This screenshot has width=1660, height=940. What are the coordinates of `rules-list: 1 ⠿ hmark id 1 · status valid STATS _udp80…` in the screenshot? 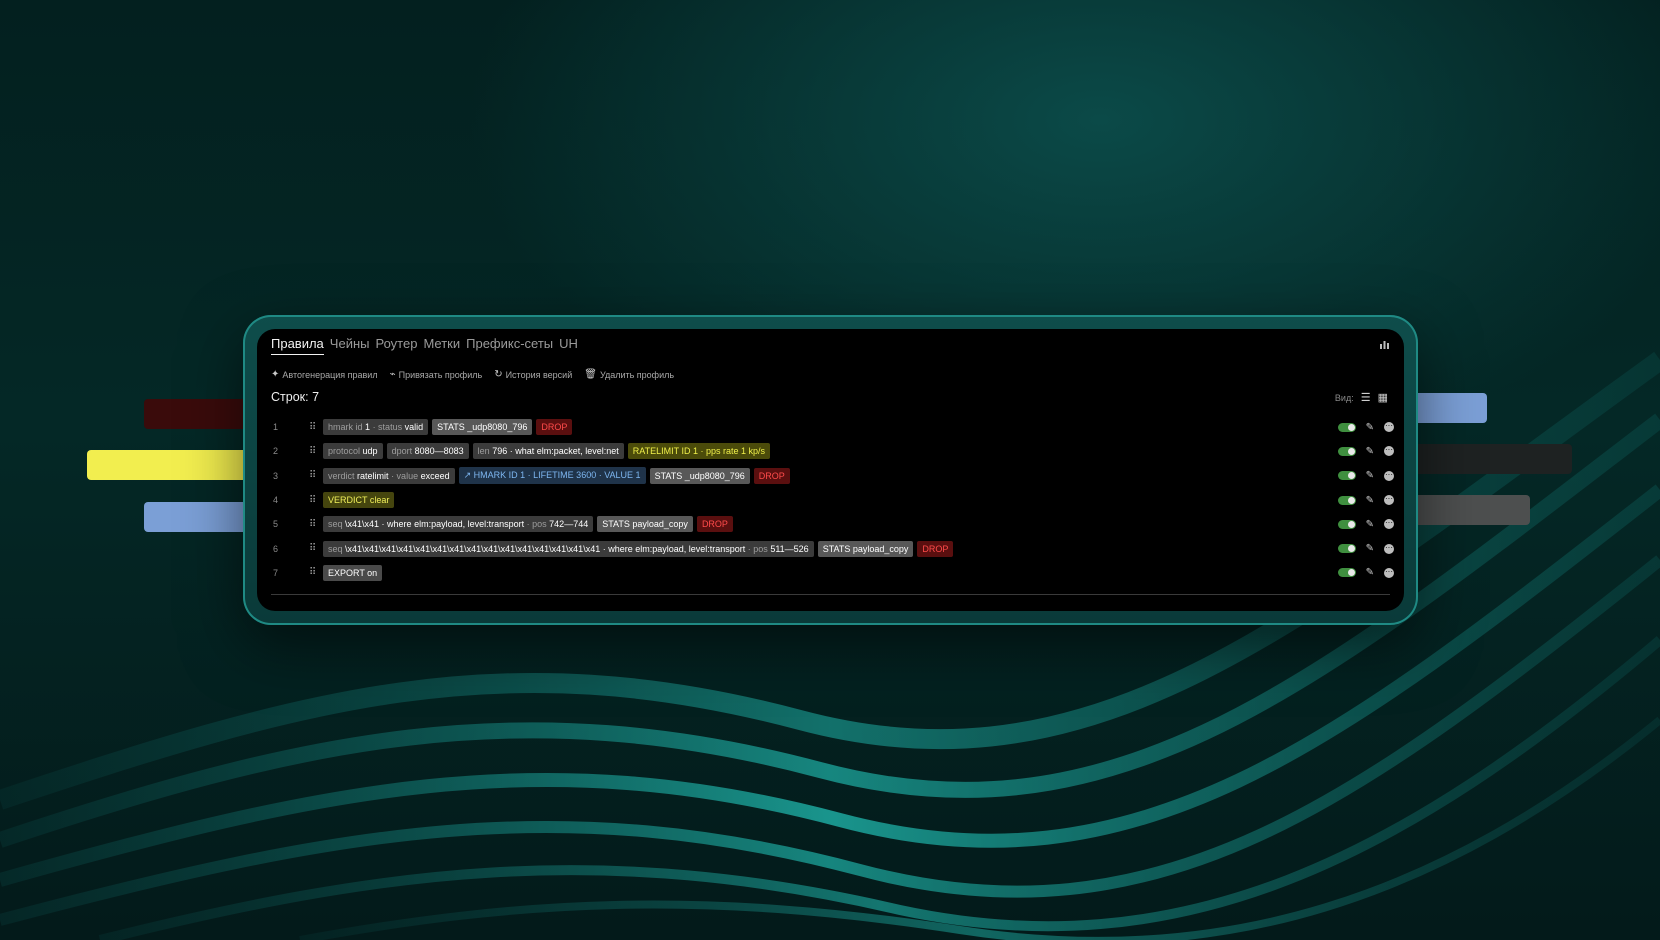 It's located at (830, 500).